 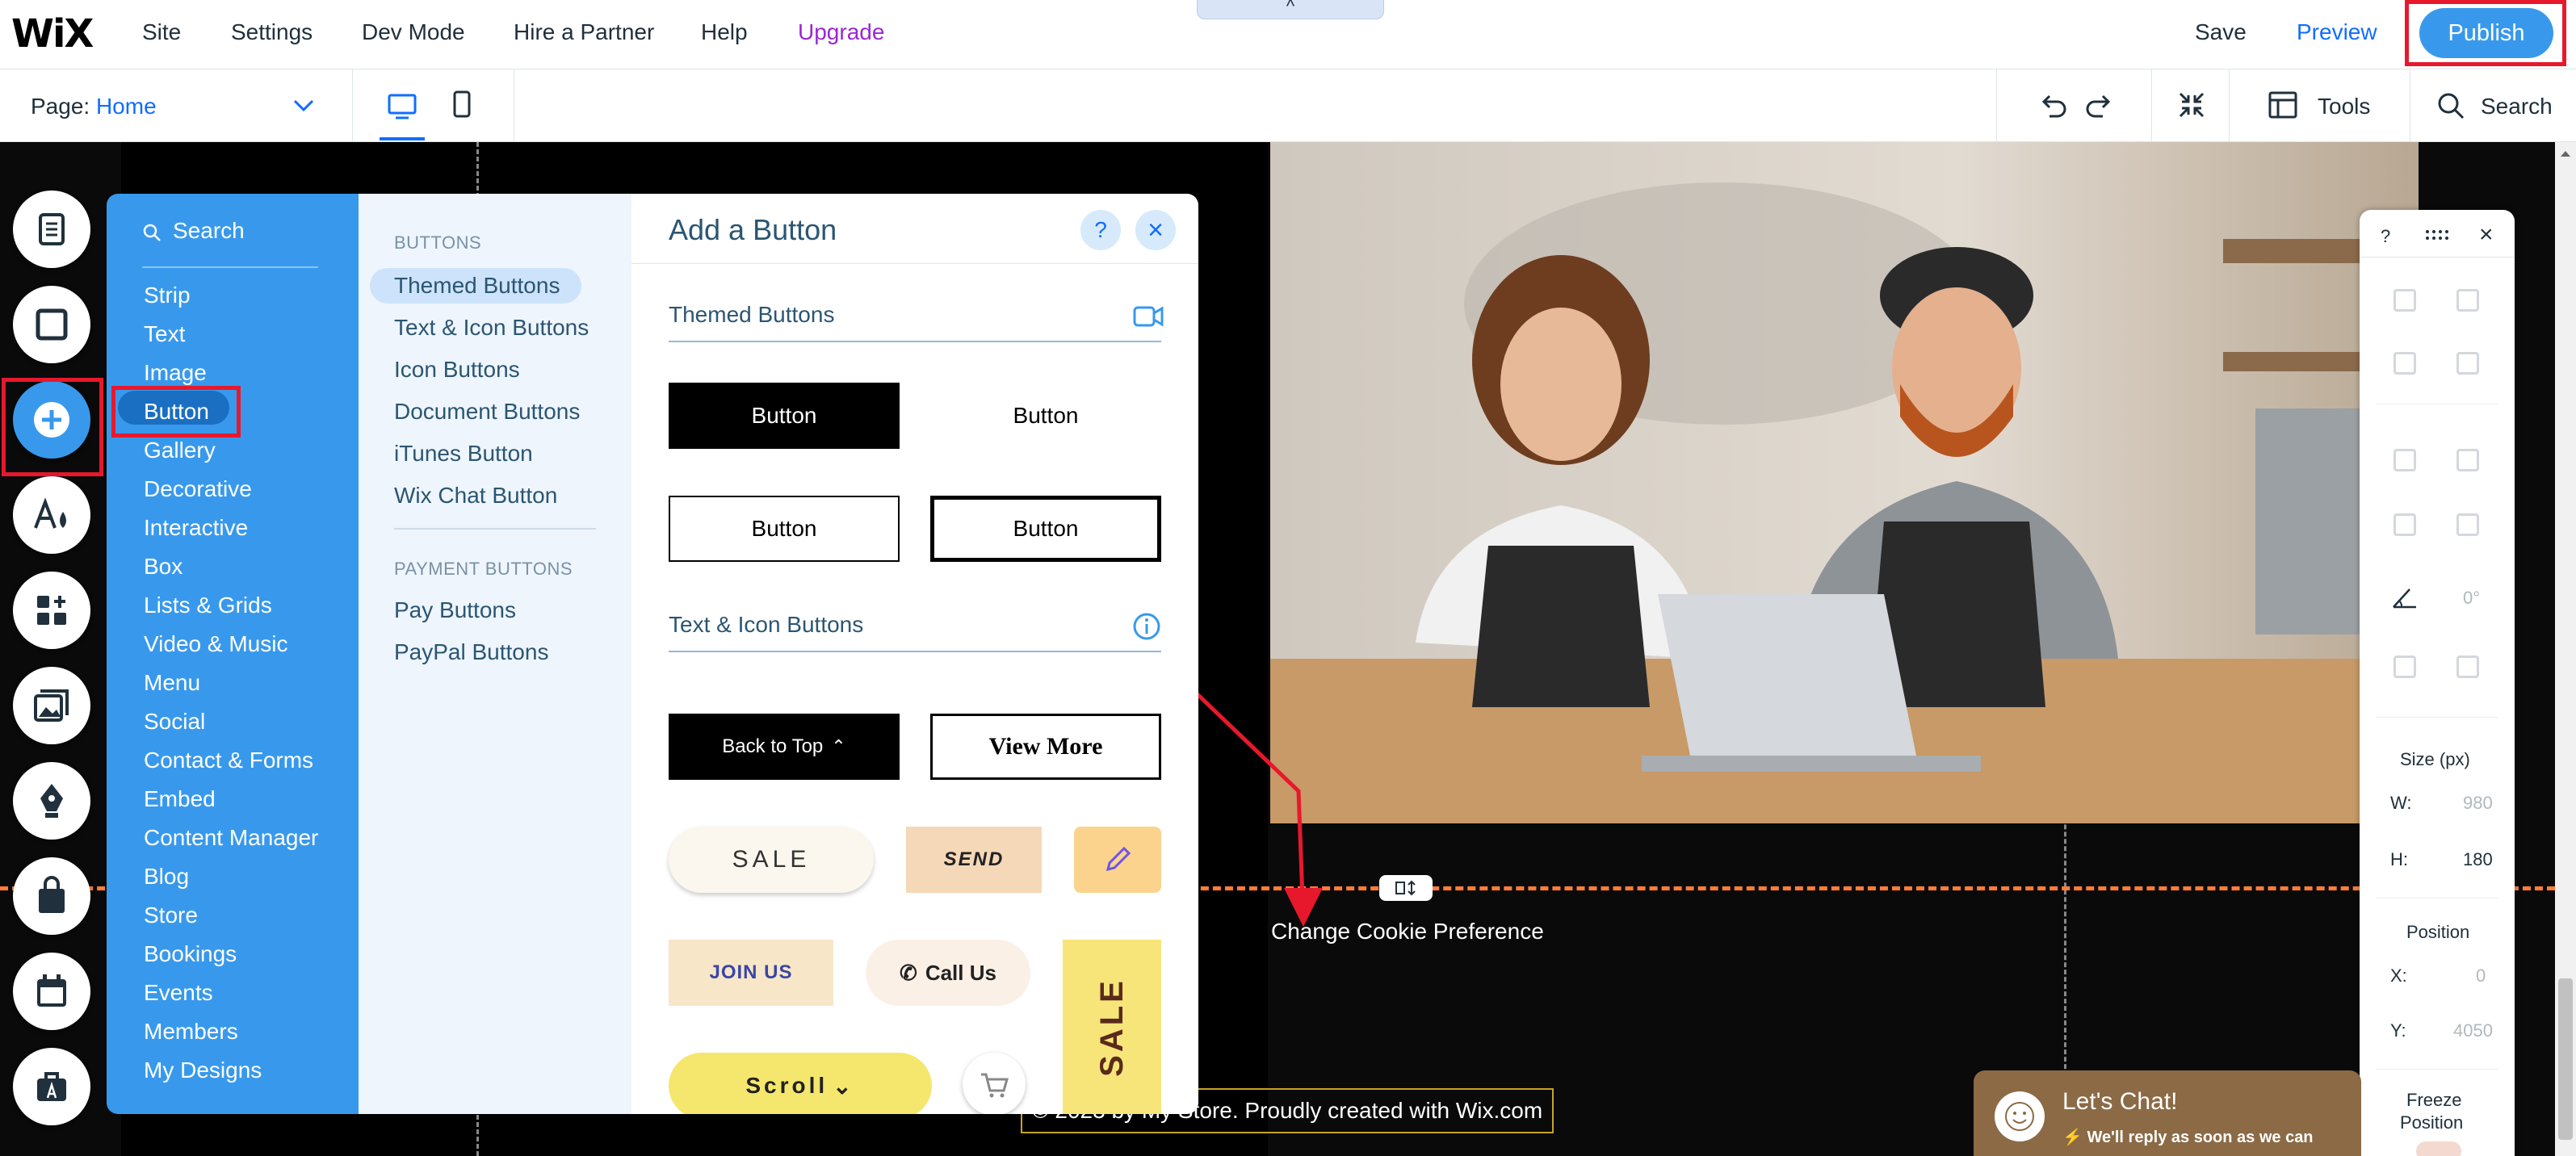 I want to click on scroll-up-arrow-icon, so click(x=2565, y=153).